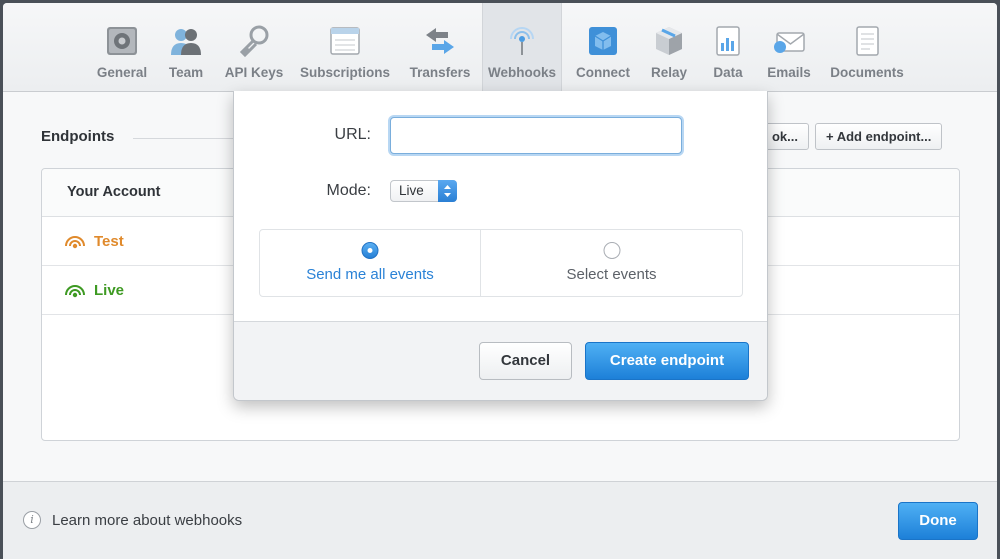  I want to click on url-input, so click(536, 135).